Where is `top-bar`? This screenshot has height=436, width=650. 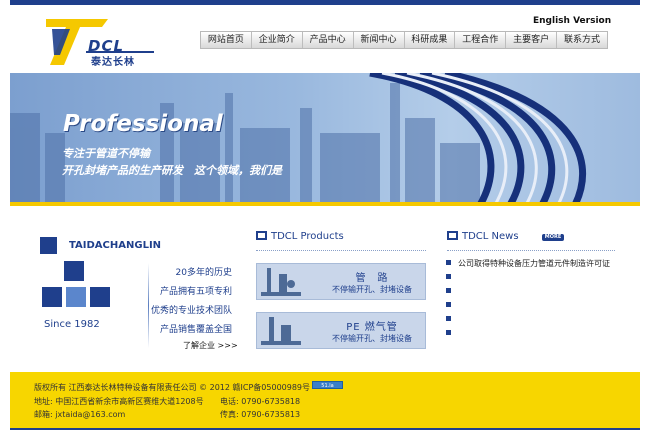
top-bar is located at coordinates (325, 2).